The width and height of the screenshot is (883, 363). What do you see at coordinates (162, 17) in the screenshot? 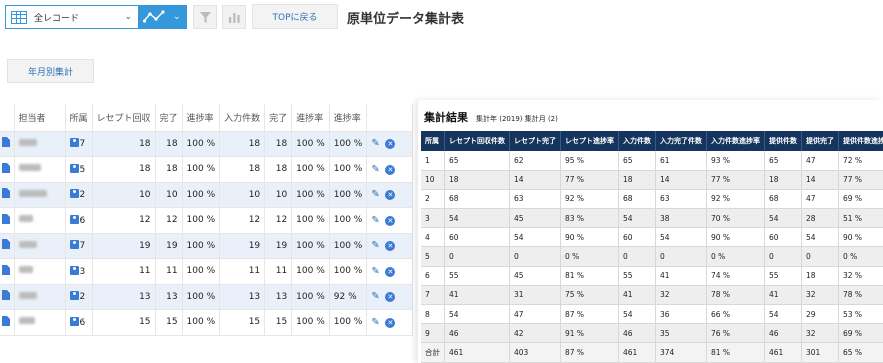
I see `graph-button: ⌄` at bounding box center [162, 17].